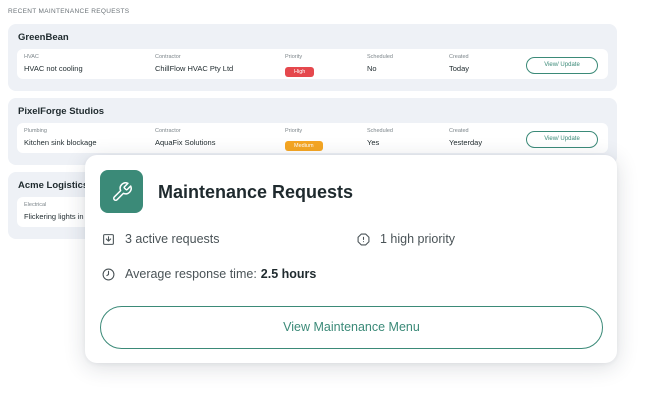  I want to click on priority-cell: Priority High, so click(300, 66).